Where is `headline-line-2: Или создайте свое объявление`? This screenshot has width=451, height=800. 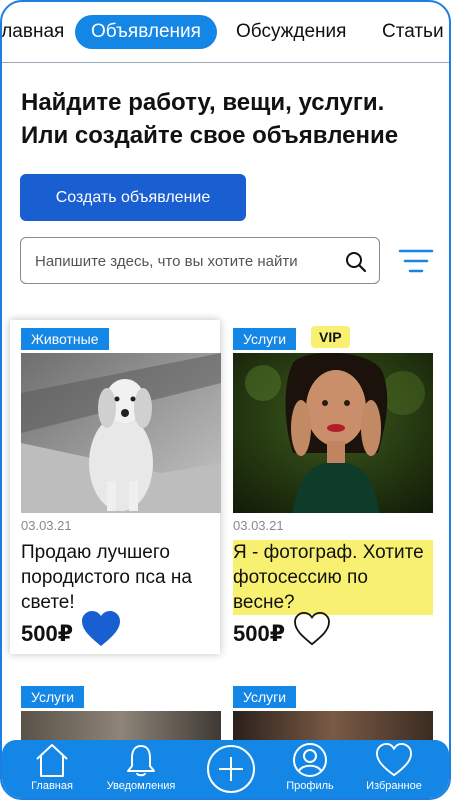
headline-line-2: Или создайте свое объявление is located at coordinates (210, 135).